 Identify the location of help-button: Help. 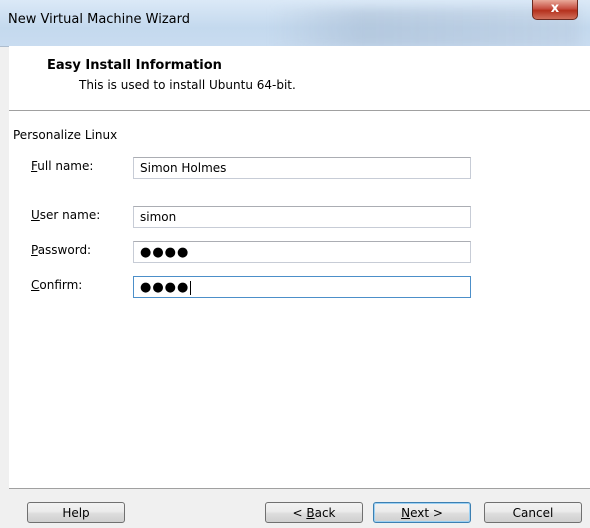
(76, 512).